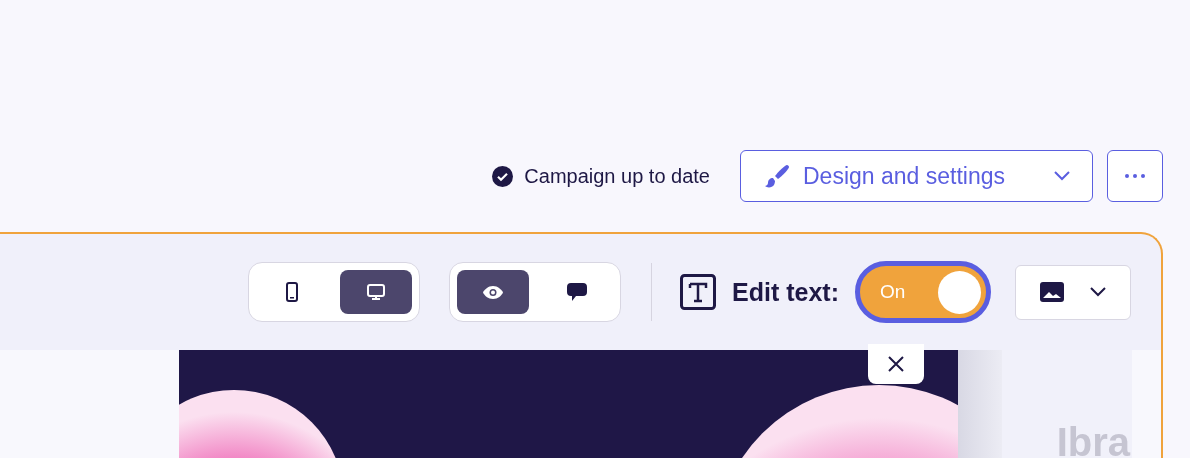 This screenshot has height=458, width=1190. I want to click on save-status: Campaign up to date, so click(617, 176).